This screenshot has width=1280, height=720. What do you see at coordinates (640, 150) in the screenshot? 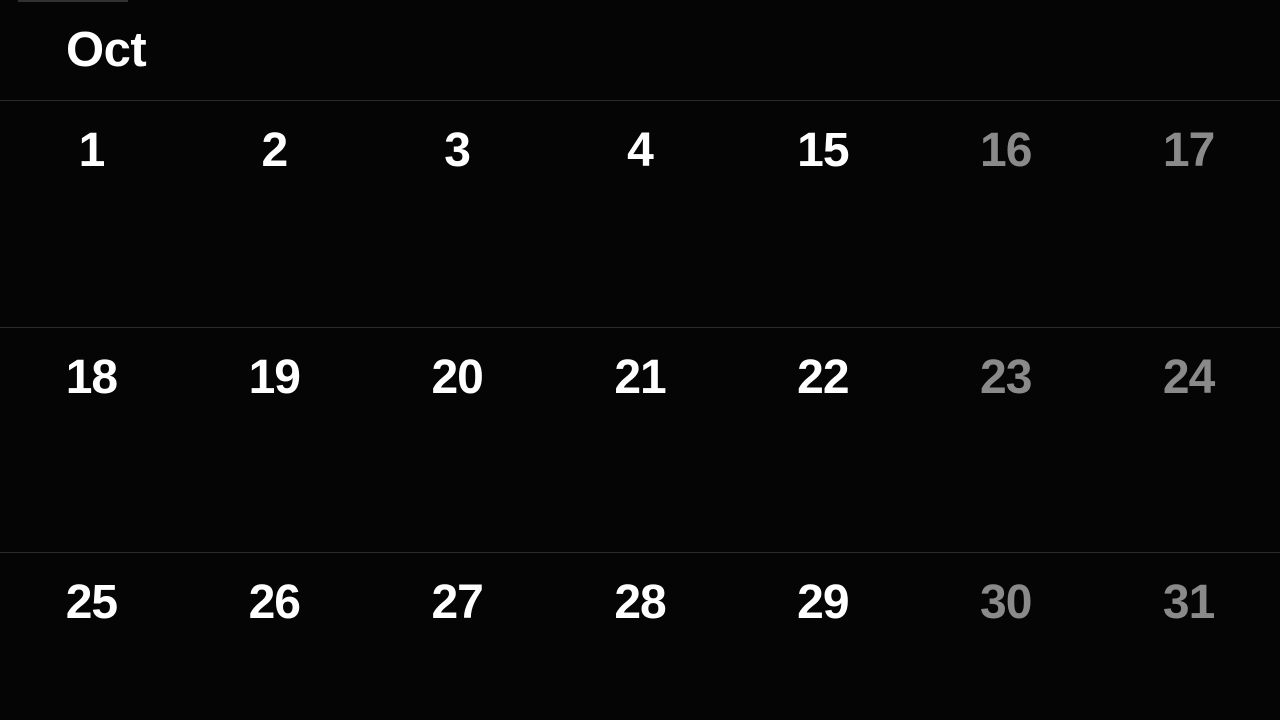
I see `day-number: 4` at bounding box center [640, 150].